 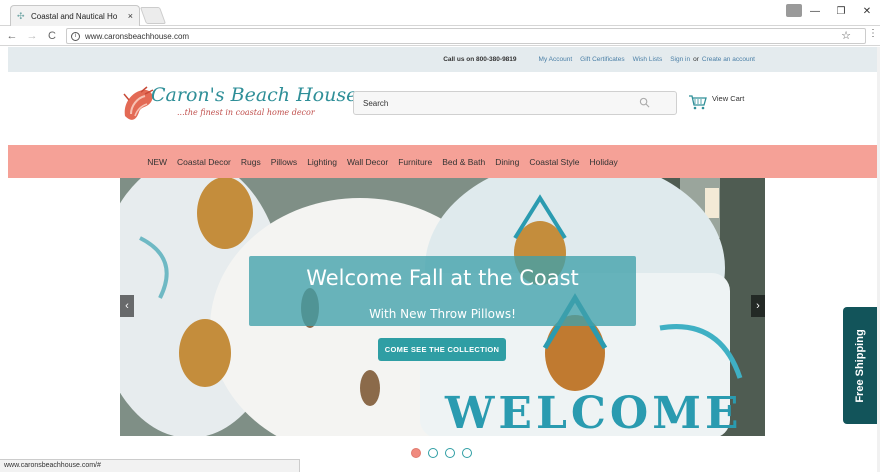 I want to click on nav-item-furniture: Furniture, so click(x=415, y=162).